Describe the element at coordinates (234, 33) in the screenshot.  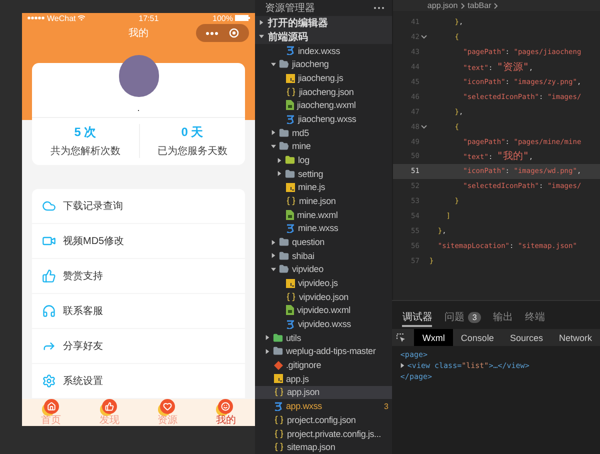
I see `target-icon` at that location.